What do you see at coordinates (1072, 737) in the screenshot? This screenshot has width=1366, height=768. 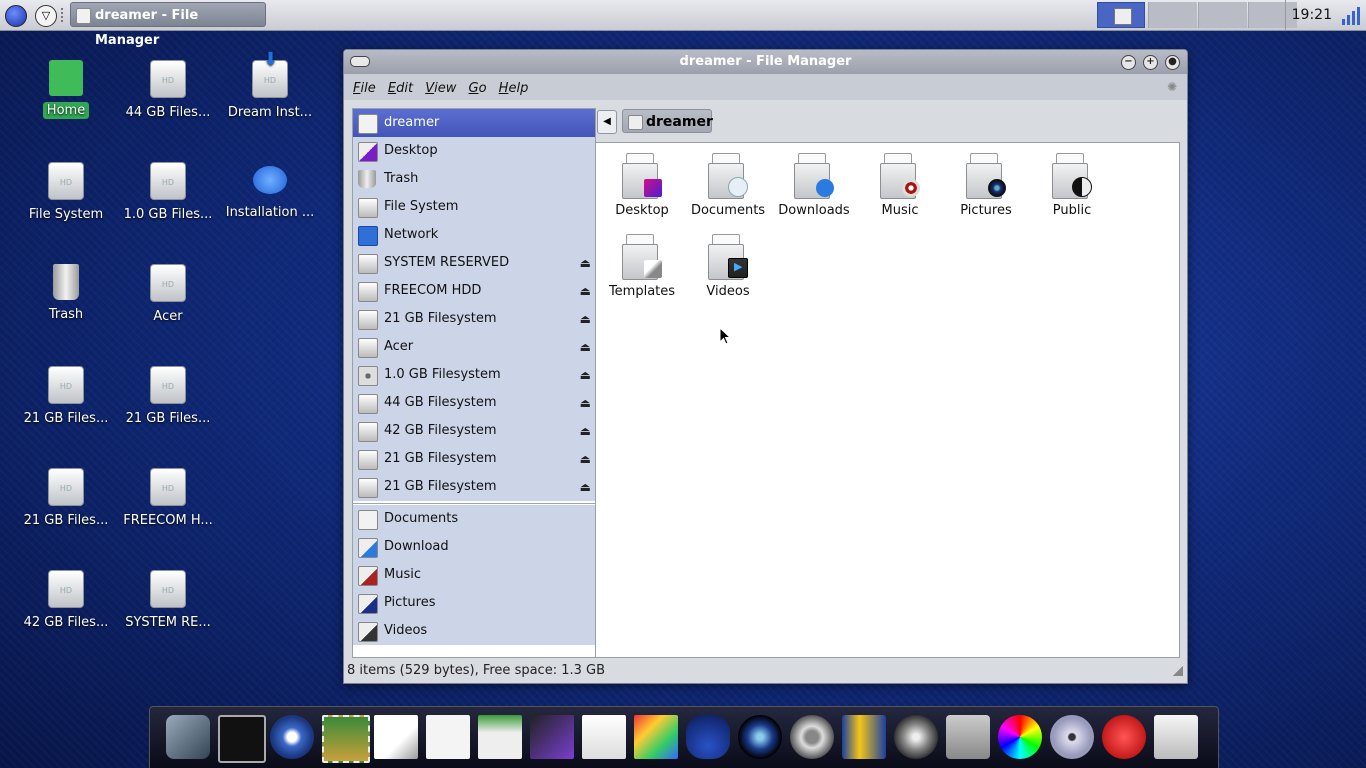 I see `disc-burner-icon` at bounding box center [1072, 737].